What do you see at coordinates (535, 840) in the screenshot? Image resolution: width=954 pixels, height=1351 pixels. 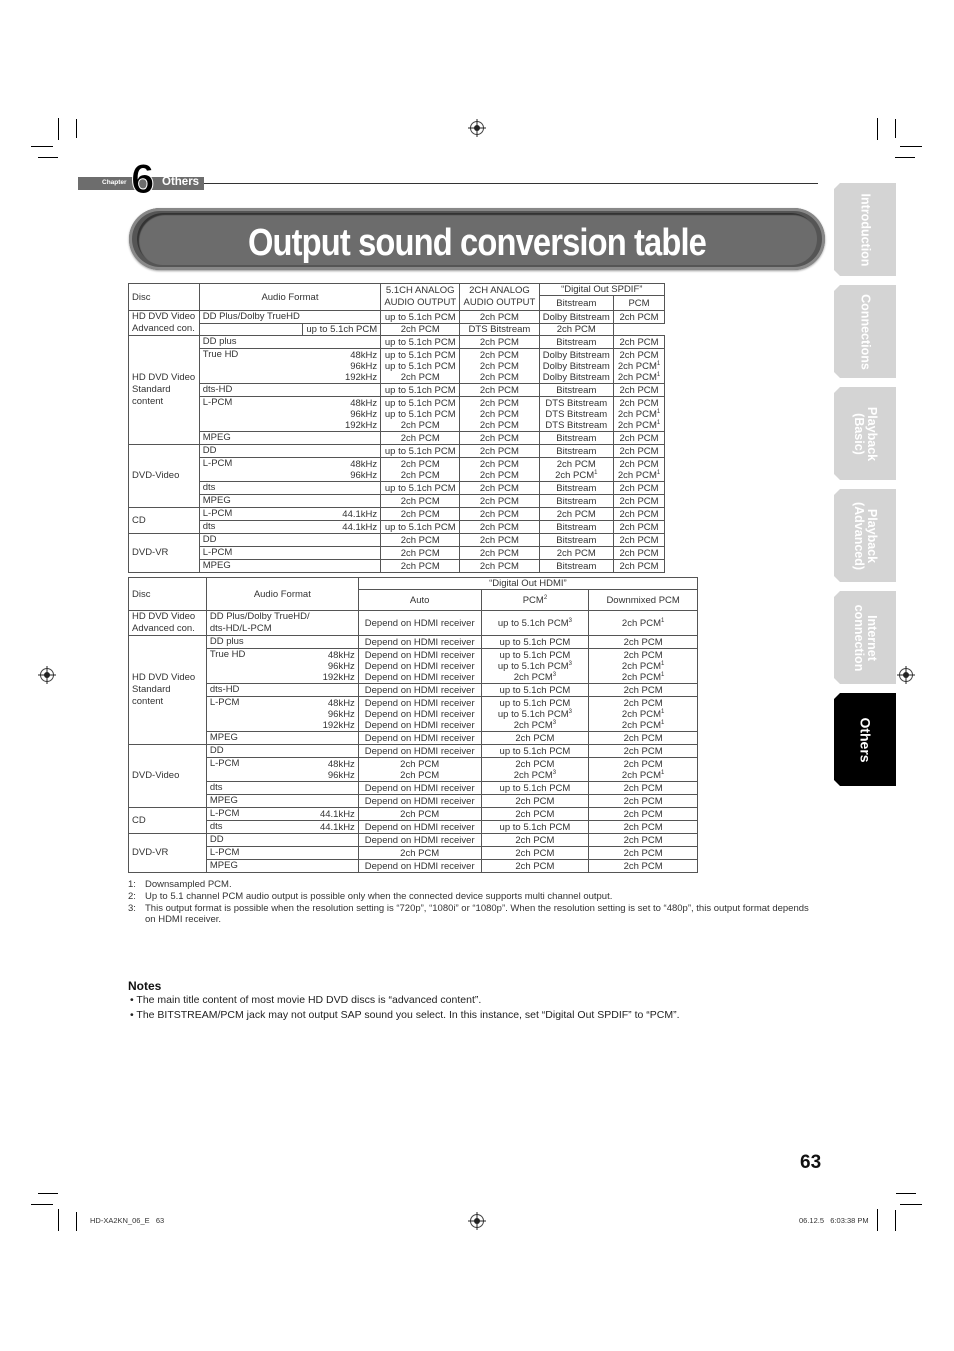 I see `hdmi-pcm-cell: 2ch PCM` at bounding box center [535, 840].